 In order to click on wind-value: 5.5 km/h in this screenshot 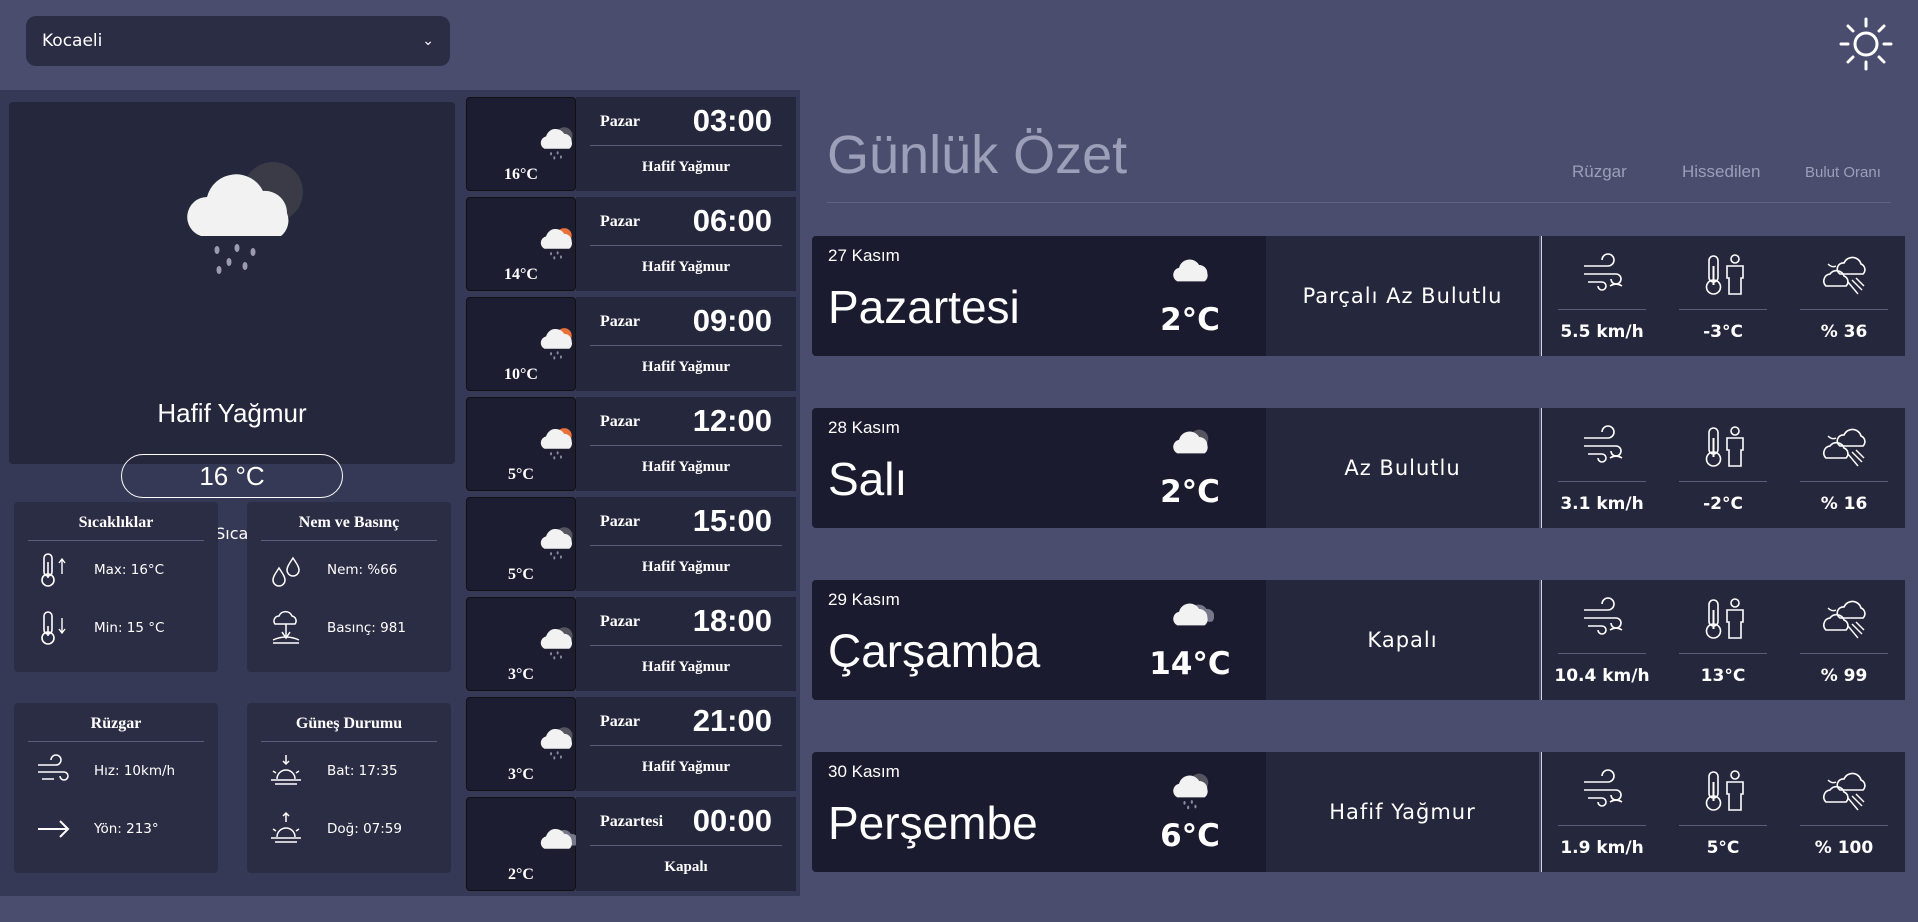, I will do `click(1602, 332)`.